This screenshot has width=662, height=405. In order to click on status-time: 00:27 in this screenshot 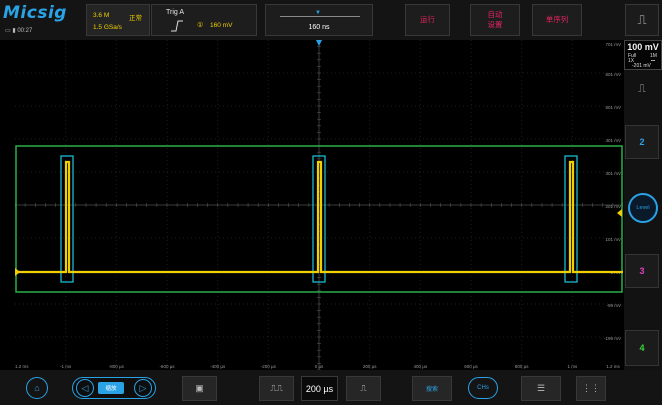, I will do `click(25, 31)`.